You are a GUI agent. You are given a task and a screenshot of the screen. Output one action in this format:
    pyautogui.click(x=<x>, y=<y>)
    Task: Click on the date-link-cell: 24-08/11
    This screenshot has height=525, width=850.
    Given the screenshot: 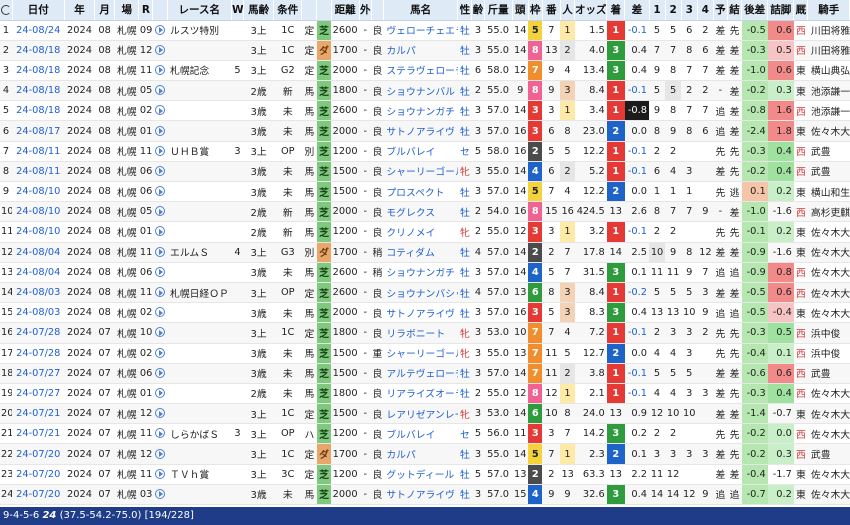 What is the action you would take?
    pyautogui.click(x=38, y=151)
    